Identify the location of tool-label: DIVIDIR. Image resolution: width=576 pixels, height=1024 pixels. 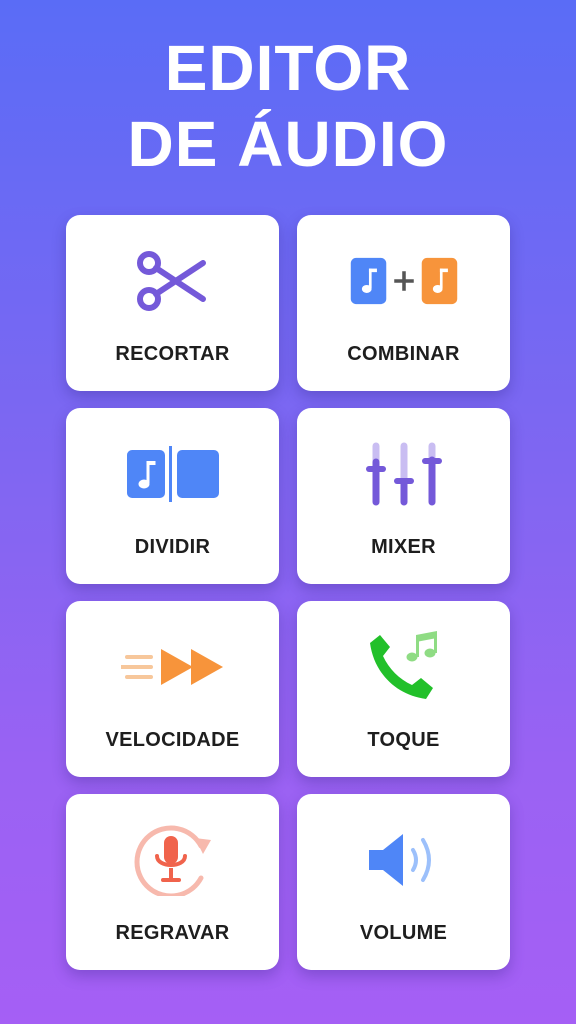
(172, 547).